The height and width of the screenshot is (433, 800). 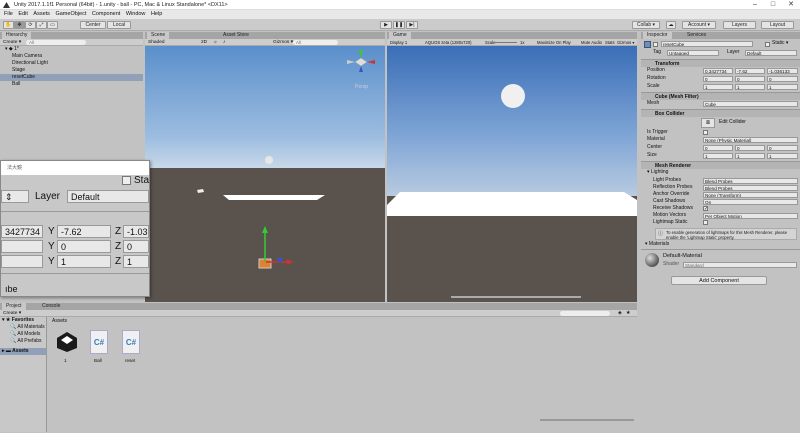 I want to click on rotation-y: 0, so click(x=750, y=79).